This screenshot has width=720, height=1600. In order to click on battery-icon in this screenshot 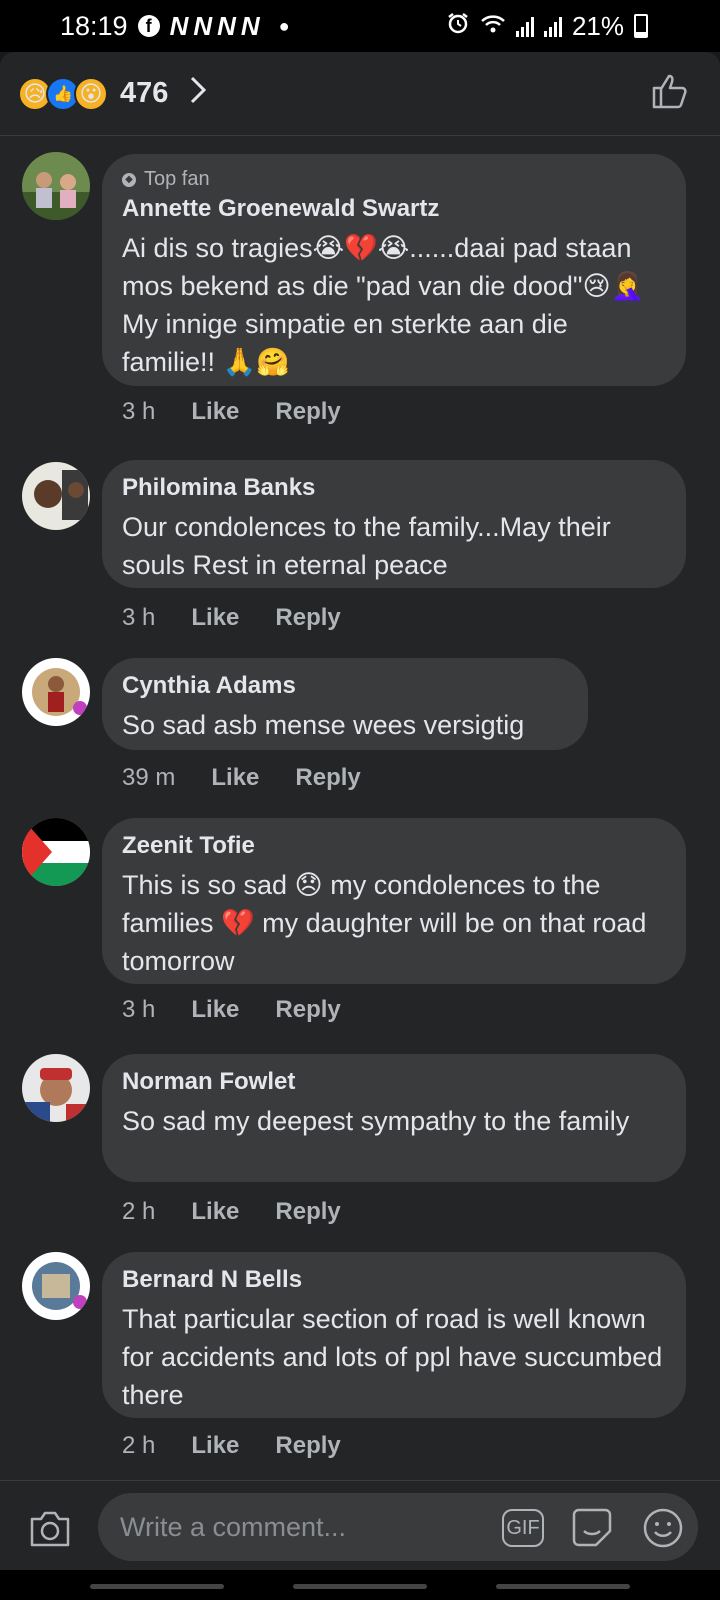, I will do `click(641, 26)`.